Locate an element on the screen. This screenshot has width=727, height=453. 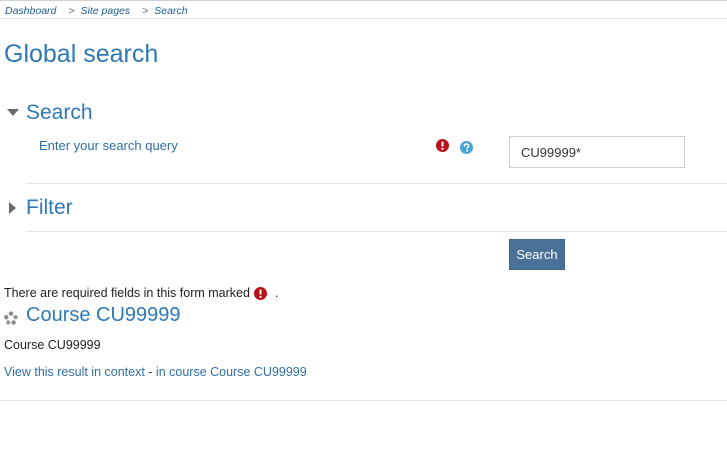
page-title: Global search is located at coordinates (81, 54).